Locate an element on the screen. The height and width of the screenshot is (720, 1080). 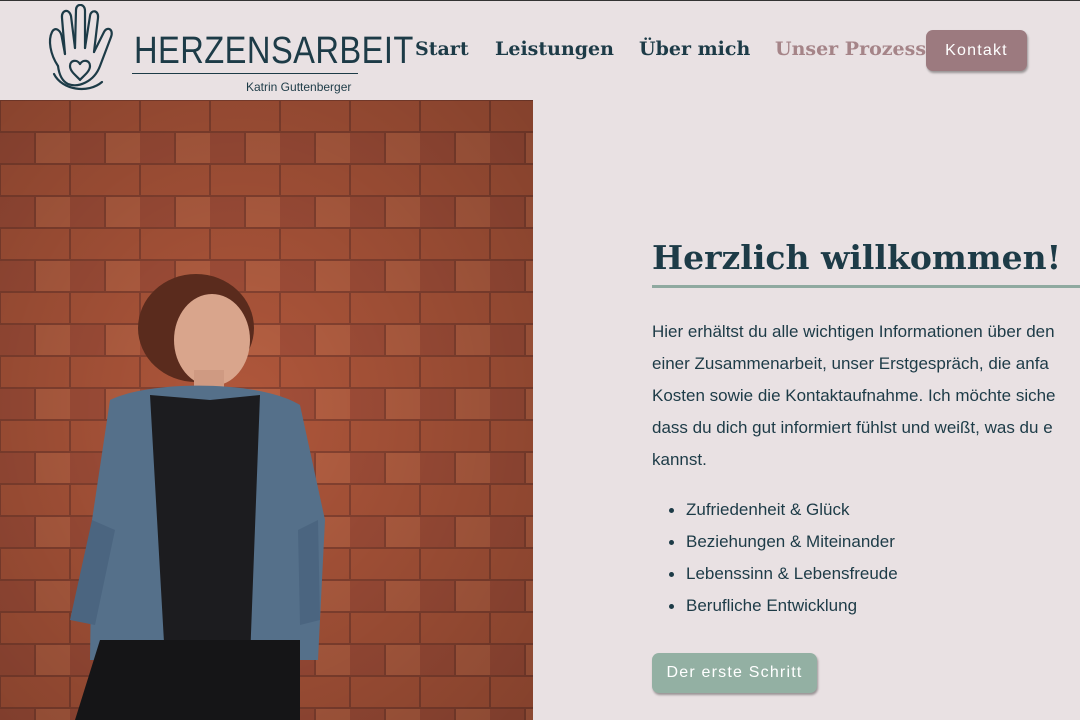
nav-item-unser-prozess: Unser Prozess is located at coordinates (850, 49).